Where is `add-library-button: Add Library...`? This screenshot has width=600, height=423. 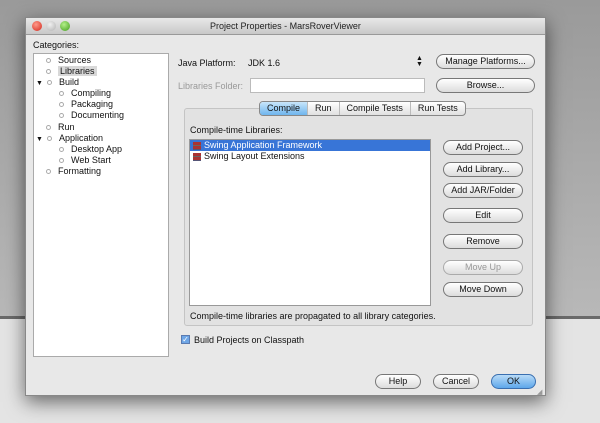 add-library-button: Add Library... is located at coordinates (483, 169).